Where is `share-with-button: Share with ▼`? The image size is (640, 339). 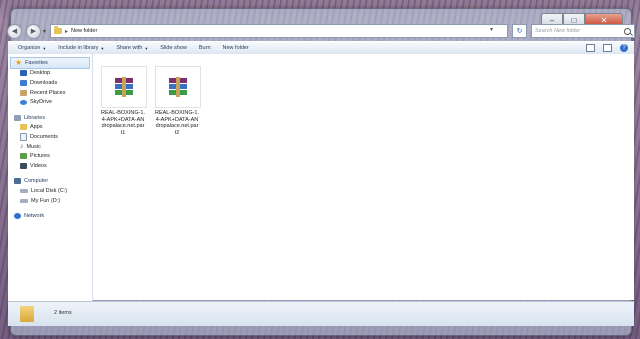 share-with-button: Share with ▼ is located at coordinates (132, 48).